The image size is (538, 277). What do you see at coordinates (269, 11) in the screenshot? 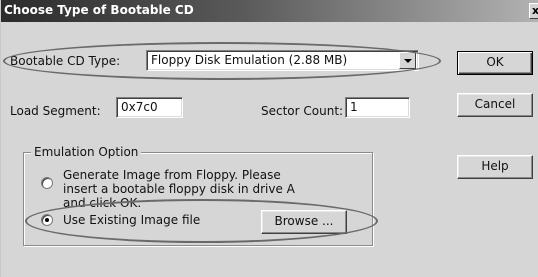
I see `title-bar: Choose Type of Bootable CD x` at bounding box center [269, 11].